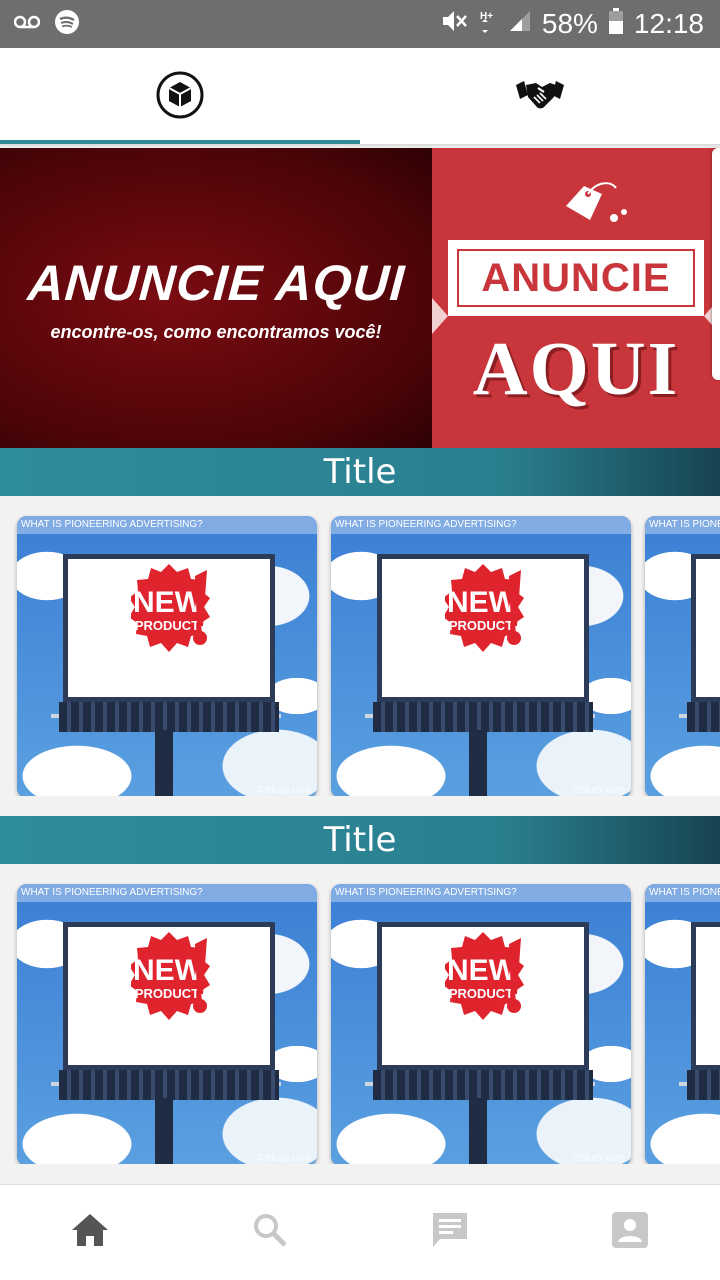 The height and width of the screenshot is (1280, 720). I want to click on tab-deals, so click(540, 97).